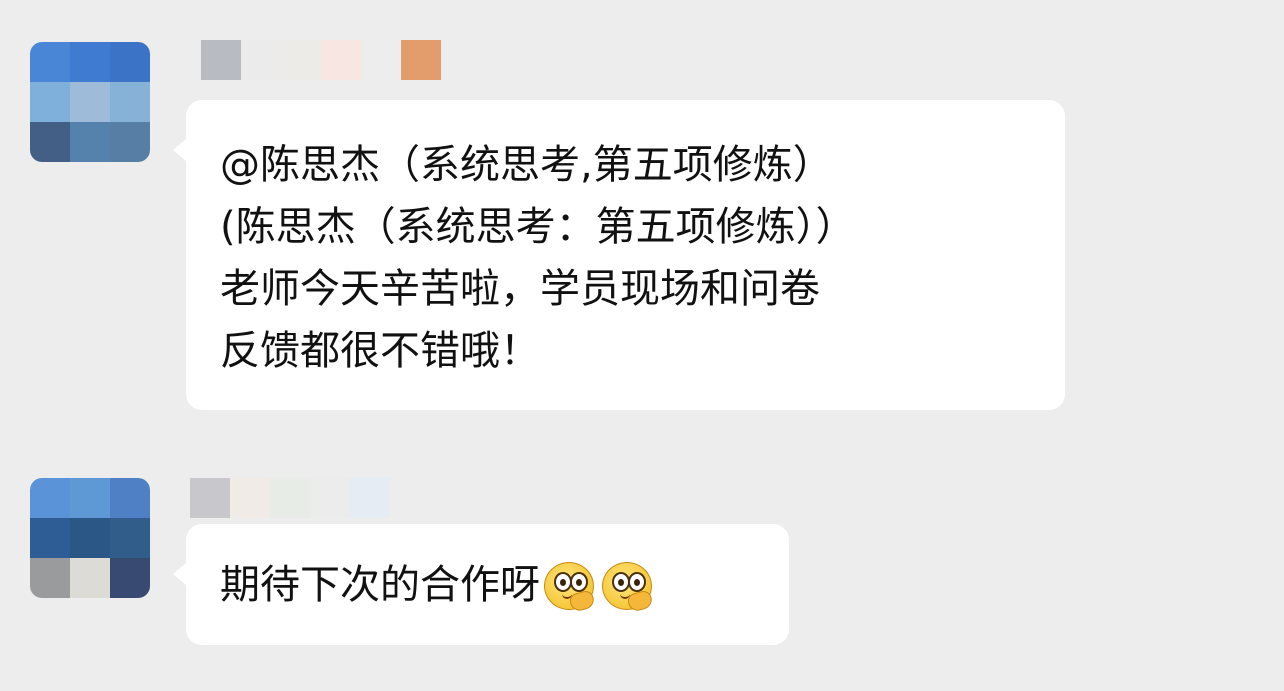 Image resolution: width=1284 pixels, height=691 pixels. Describe the element at coordinates (380, 585) in the screenshot. I see `message-text: 期待下次的合作呀` at that location.